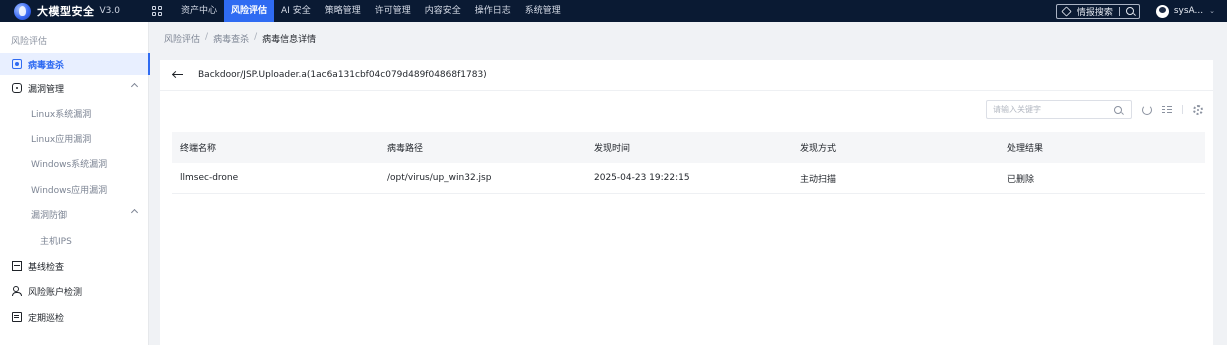 The width and height of the screenshot is (1227, 345). What do you see at coordinates (199, 11) in the screenshot?
I see `nav-asset-center: 资产中心` at bounding box center [199, 11].